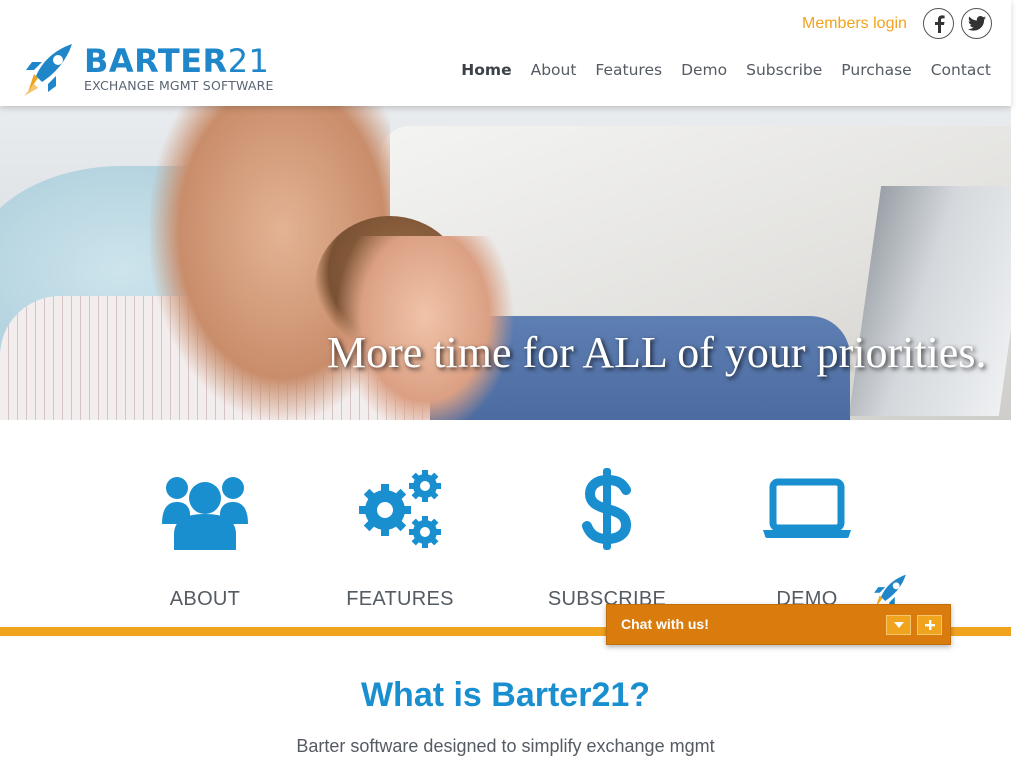  I want to click on logo-tagline: EXCHANGE MGMT SOFTWARE, so click(179, 86).